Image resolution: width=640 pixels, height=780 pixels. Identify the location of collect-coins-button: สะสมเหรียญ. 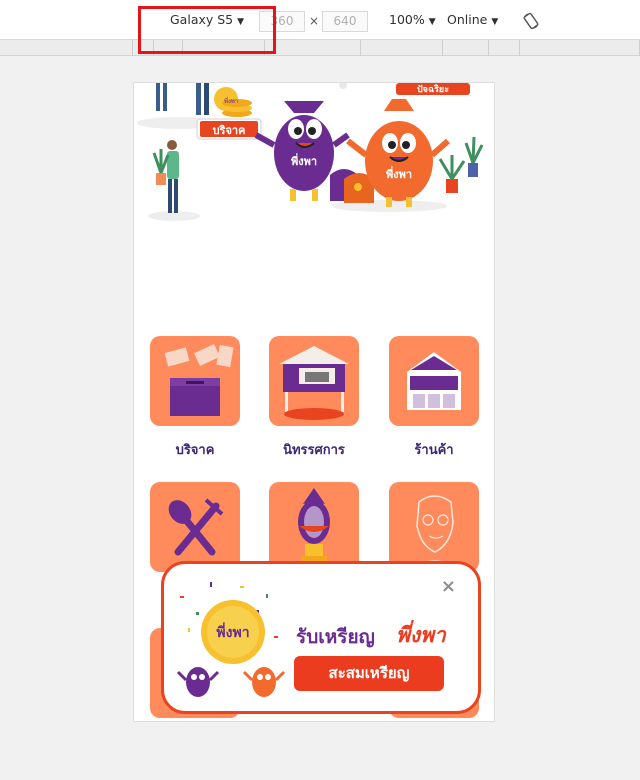
(369, 673).